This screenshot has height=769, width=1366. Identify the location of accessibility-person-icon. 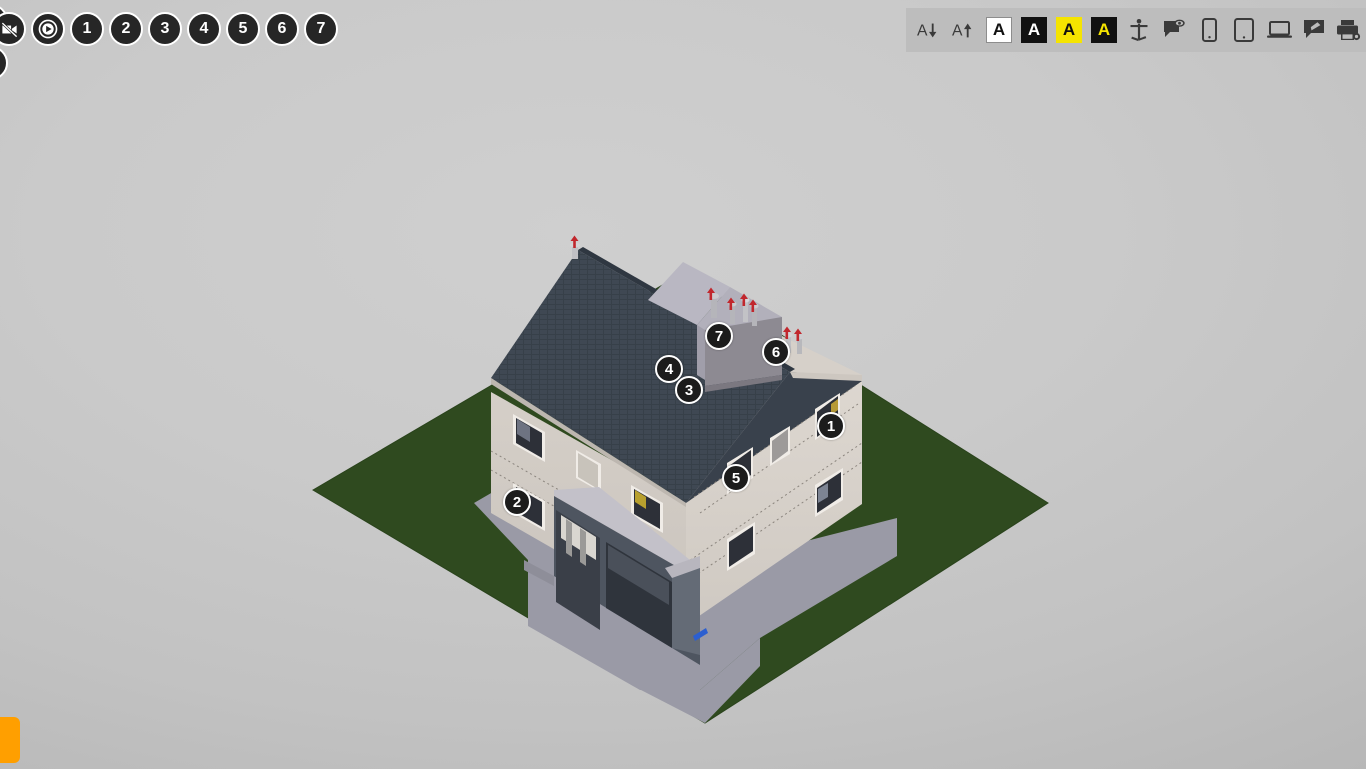
(1139, 30).